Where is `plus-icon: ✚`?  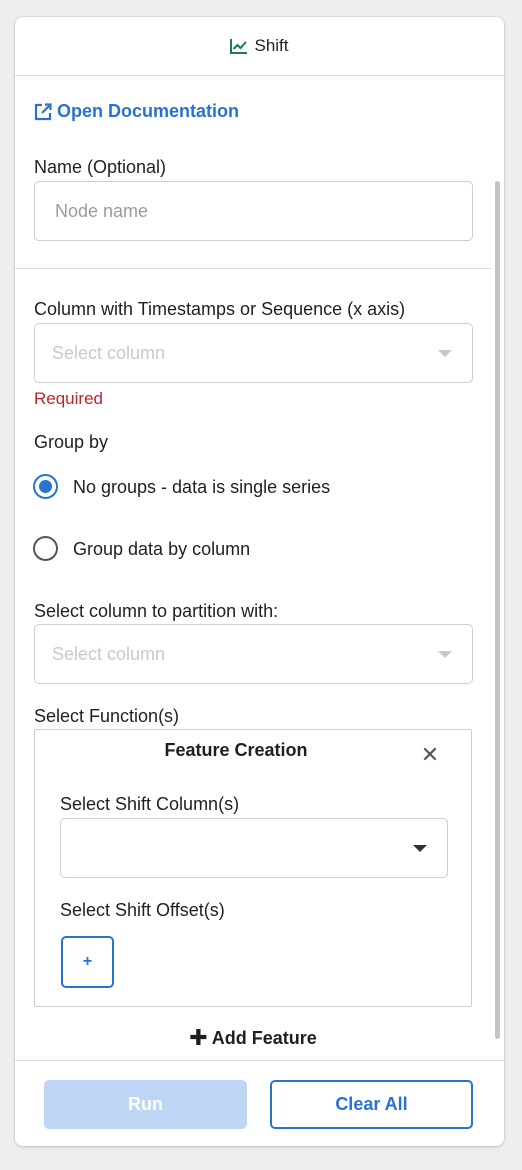 plus-icon: ✚ is located at coordinates (198, 1037).